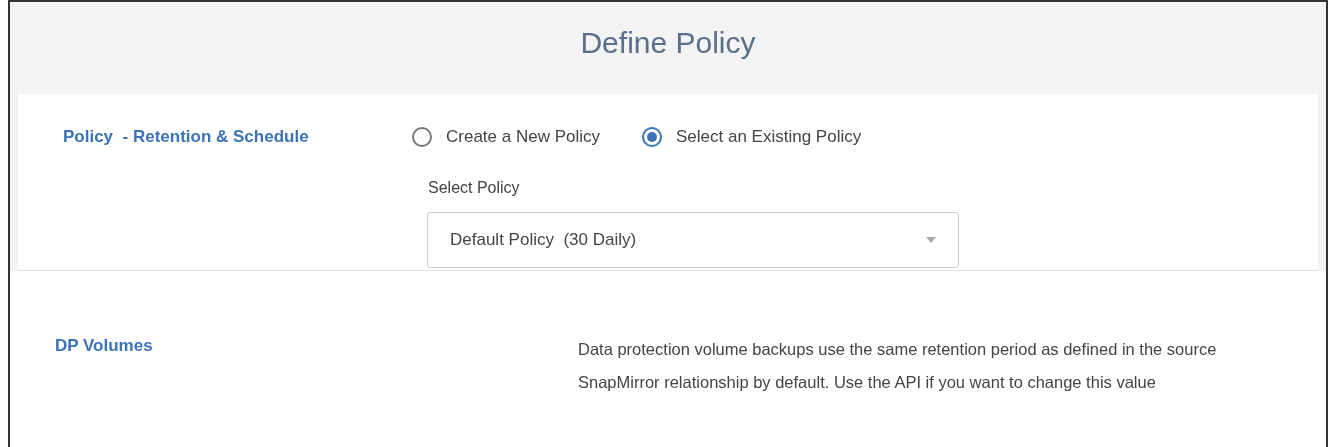  Describe the element at coordinates (104, 345) in the screenshot. I see `section-label: DP Volumes` at that location.